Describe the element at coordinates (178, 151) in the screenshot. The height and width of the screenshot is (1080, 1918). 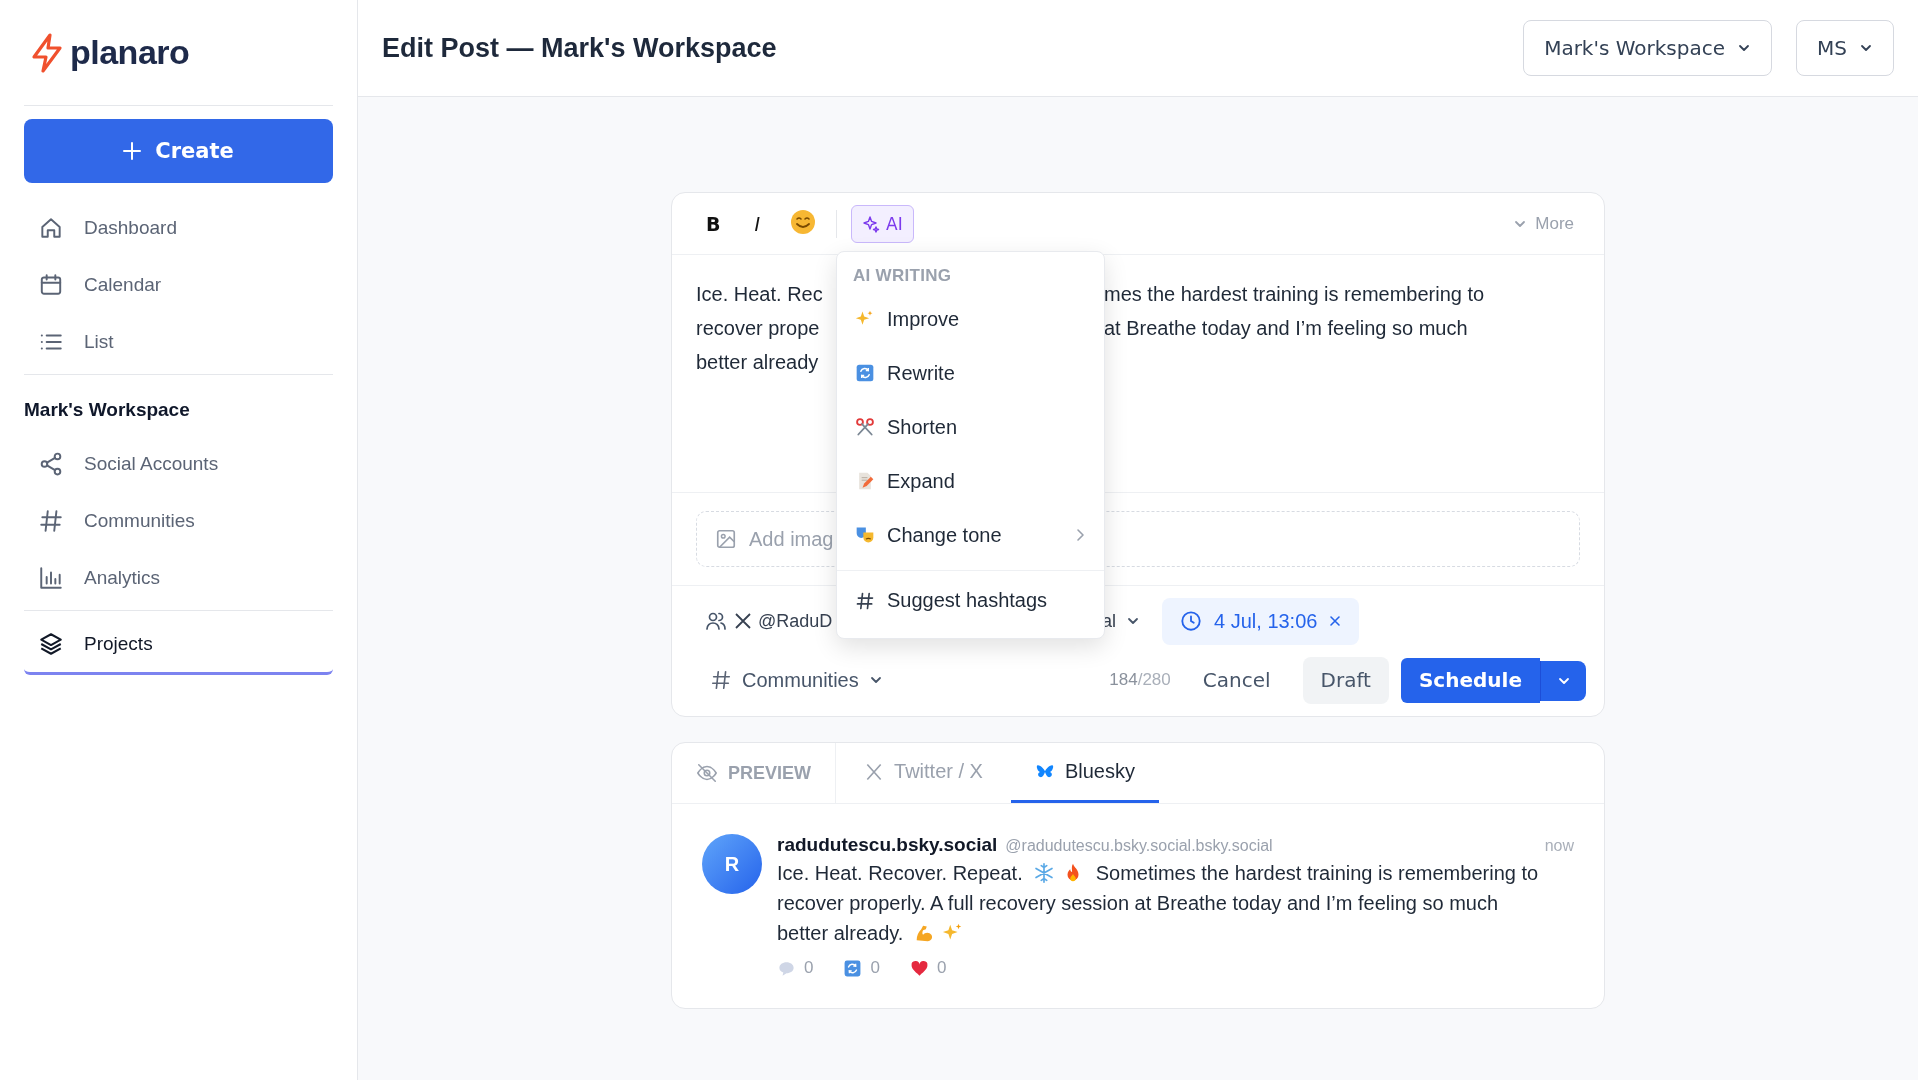
I see `create-button: Create` at that location.